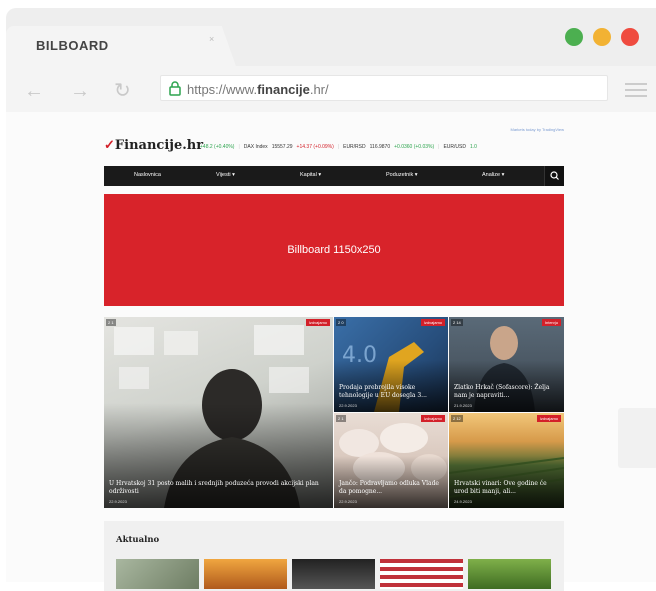  What do you see at coordinates (334, 556) in the screenshot?
I see `aktualno-section: Aktualno` at bounding box center [334, 556].